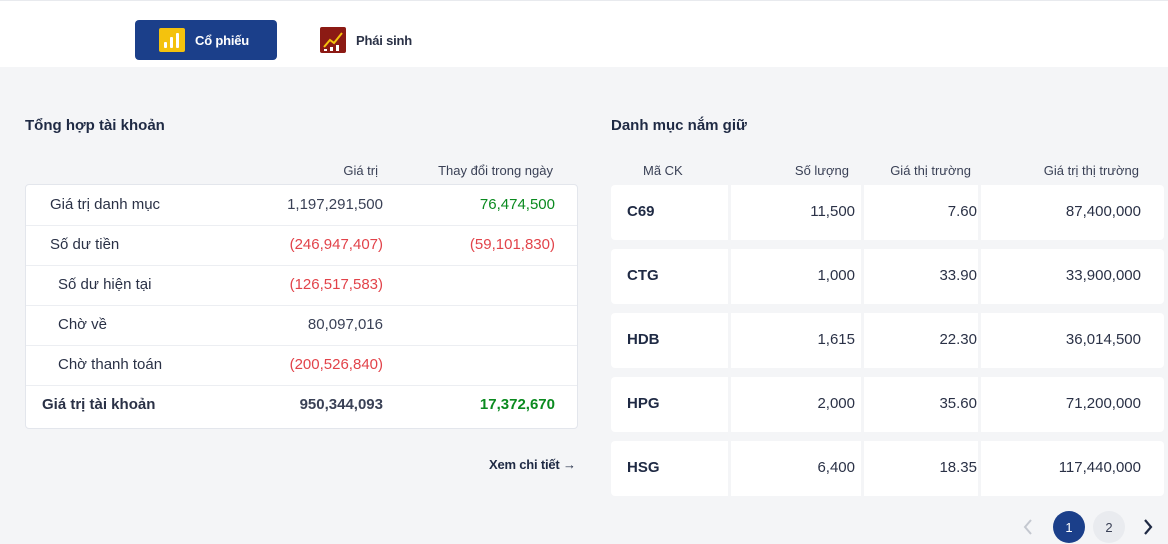 The width and height of the screenshot is (1168, 544). I want to click on row-value: (126,517,583), so click(336, 284).